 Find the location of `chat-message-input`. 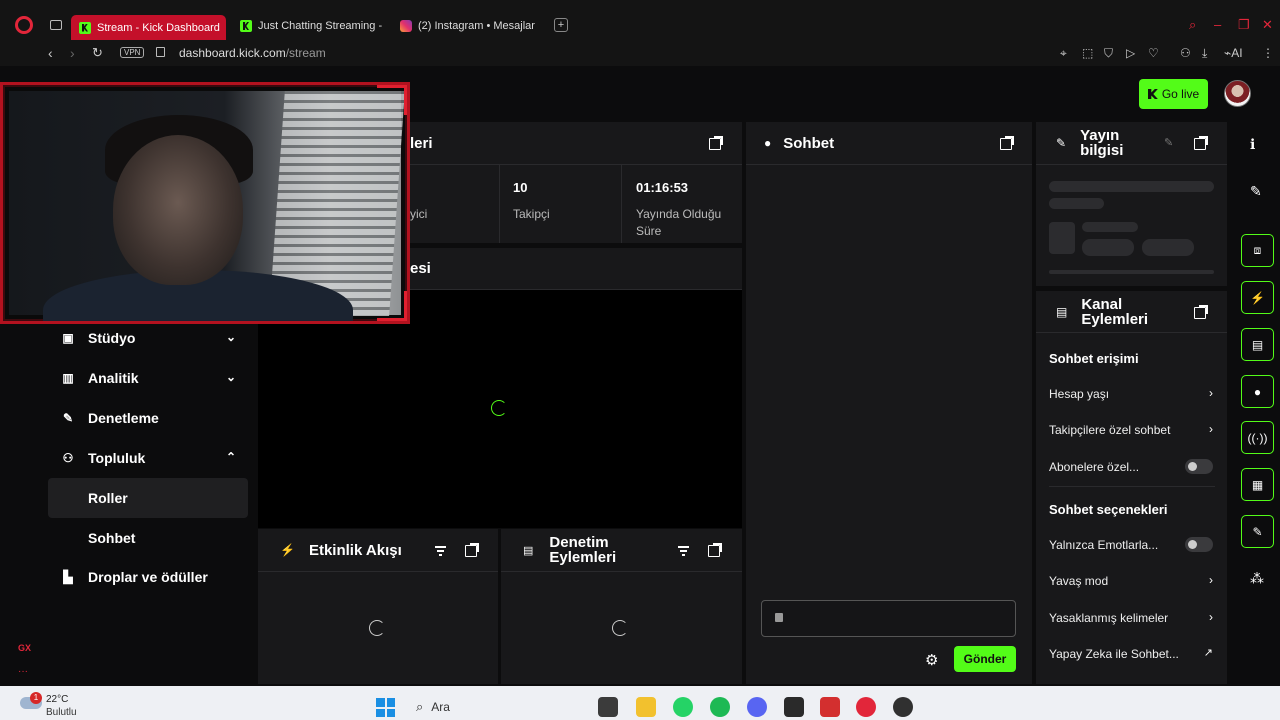

chat-message-input is located at coordinates (888, 618).